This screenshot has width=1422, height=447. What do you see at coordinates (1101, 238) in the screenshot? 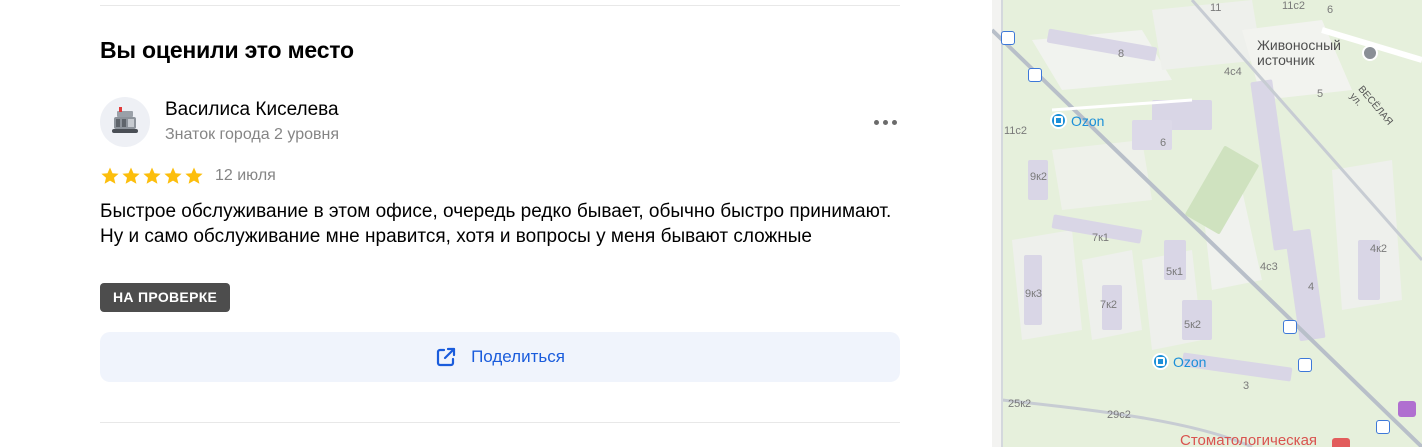
I see `map-building-label: 7к1` at bounding box center [1101, 238].